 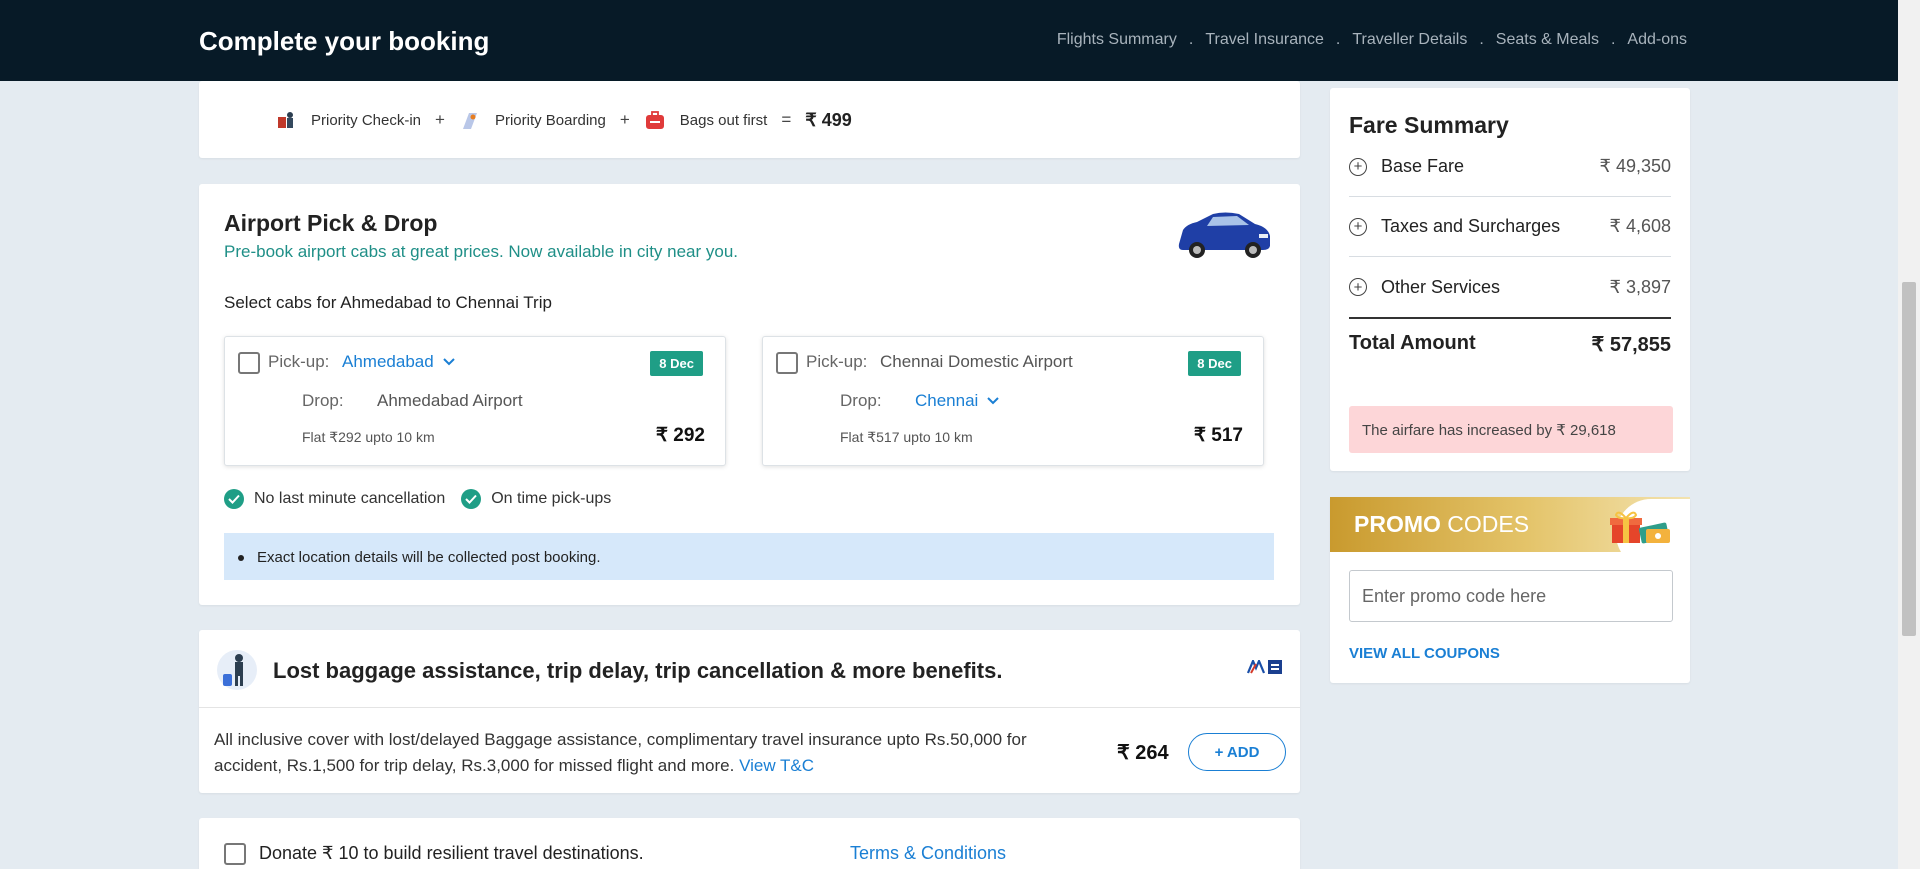 I want to click on perk-item: No last minute cancellation, so click(x=334, y=499).